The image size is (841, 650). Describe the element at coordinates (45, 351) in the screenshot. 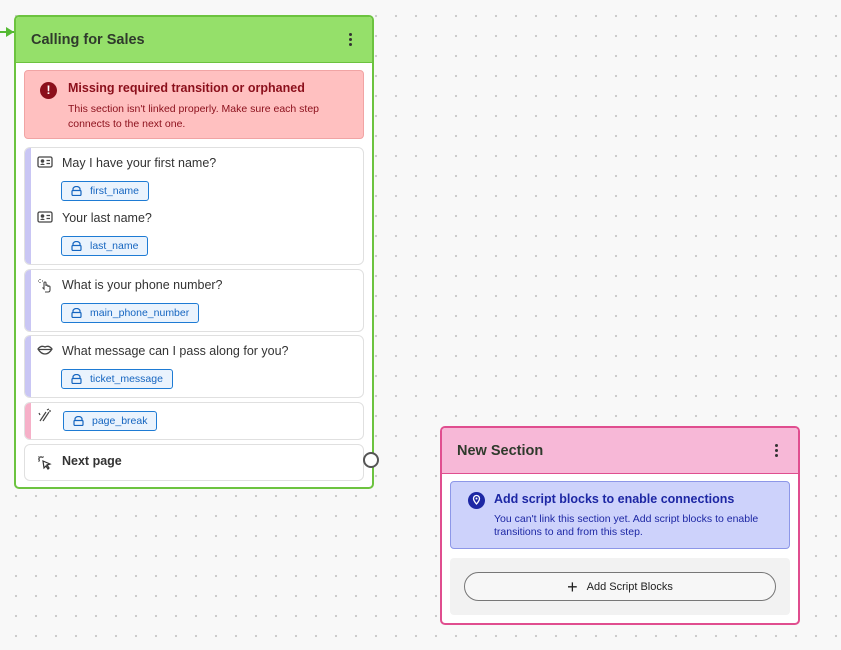

I see `speech-lips-icon` at that location.